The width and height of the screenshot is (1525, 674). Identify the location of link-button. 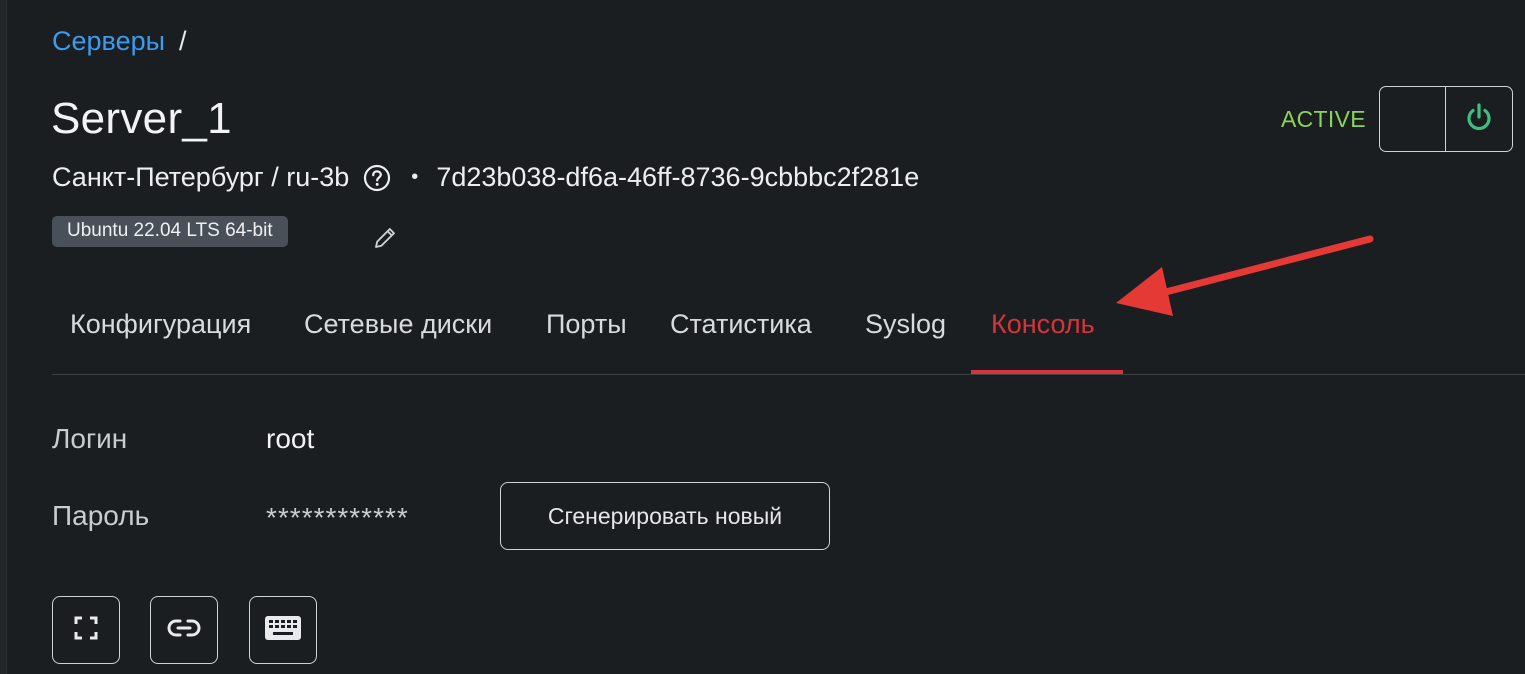
(184, 630).